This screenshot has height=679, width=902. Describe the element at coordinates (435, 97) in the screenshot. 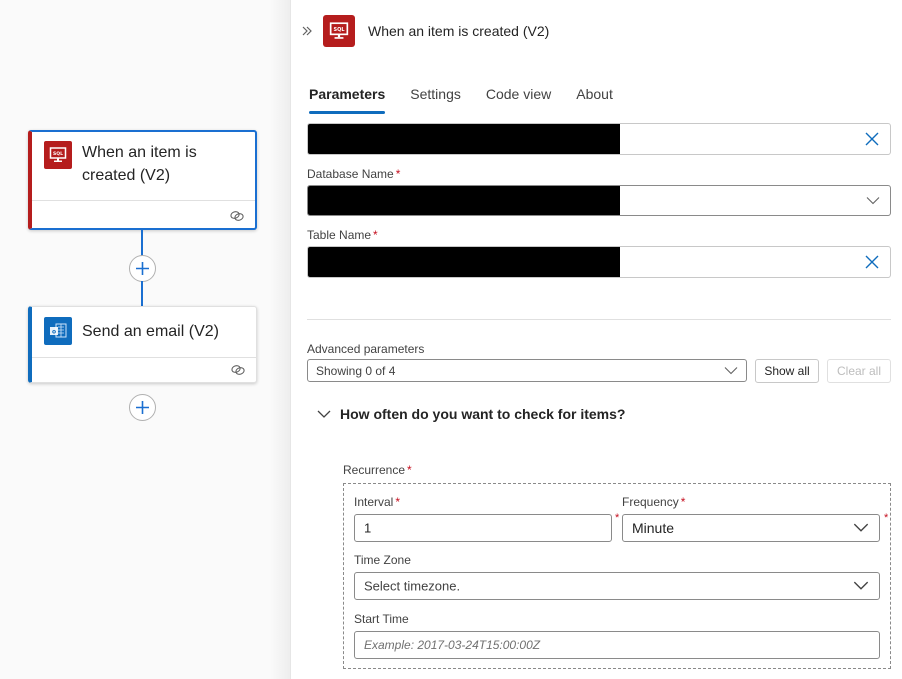

I see `tab-settings: Settings` at that location.